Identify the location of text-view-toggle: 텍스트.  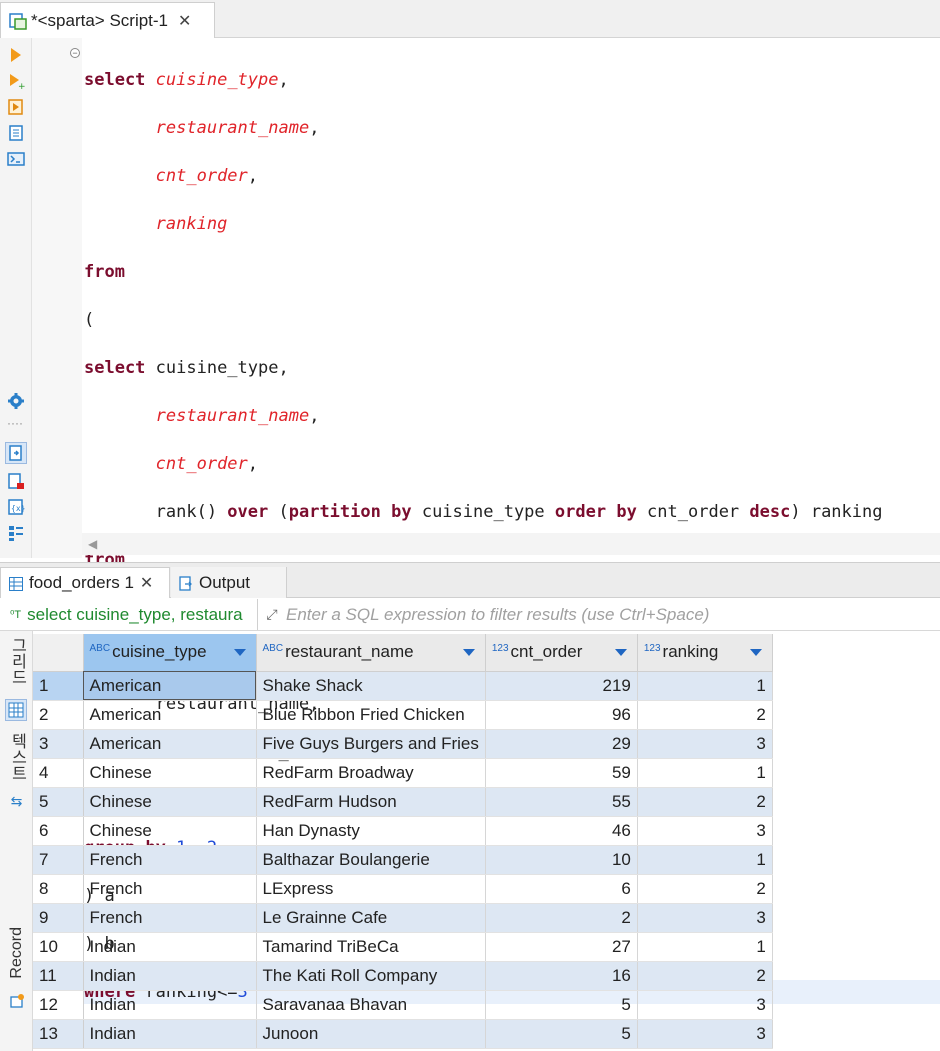
(16, 757).